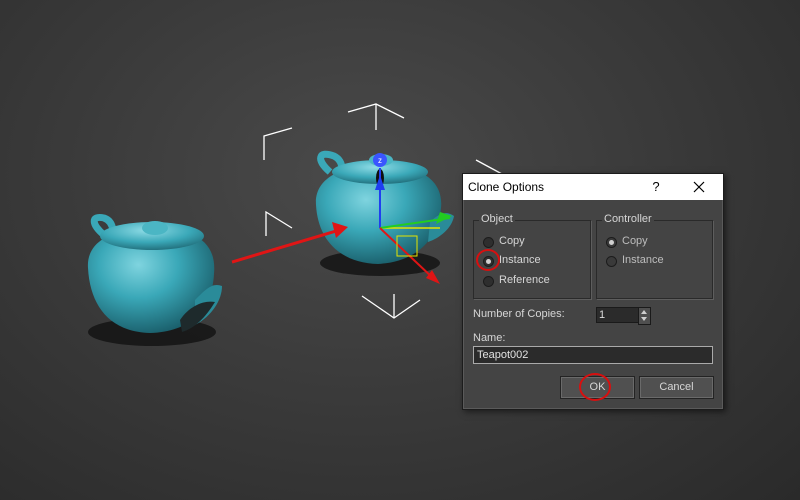  What do you see at coordinates (524, 280) in the screenshot?
I see `object-reference-label: Reference` at bounding box center [524, 280].